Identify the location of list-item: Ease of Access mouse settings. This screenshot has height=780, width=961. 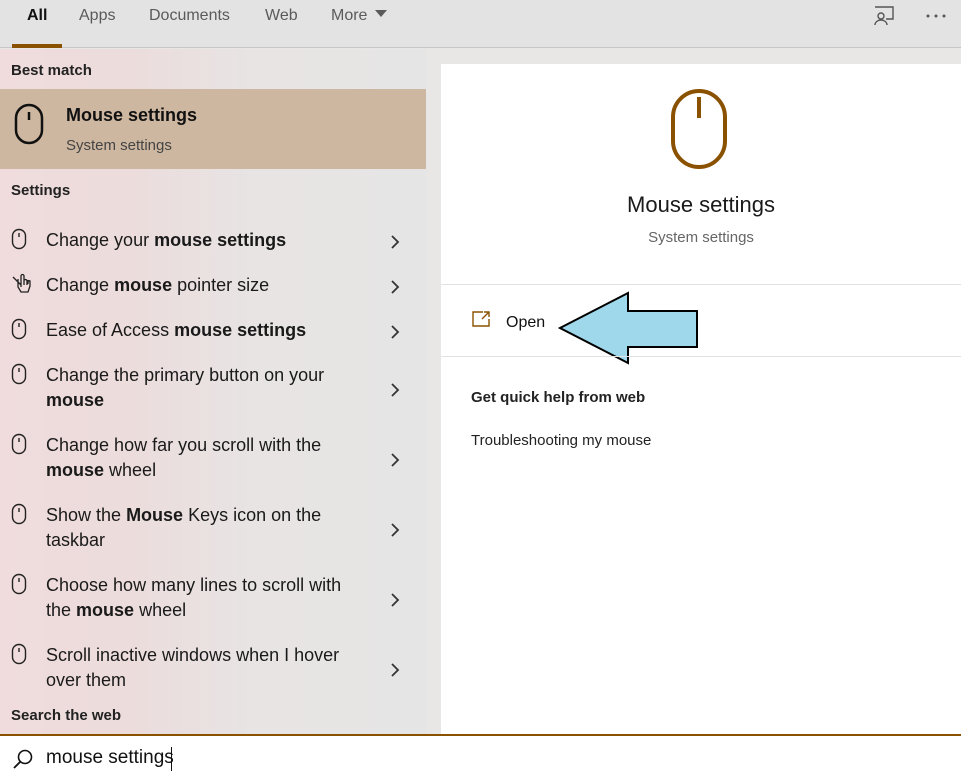
(213, 340).